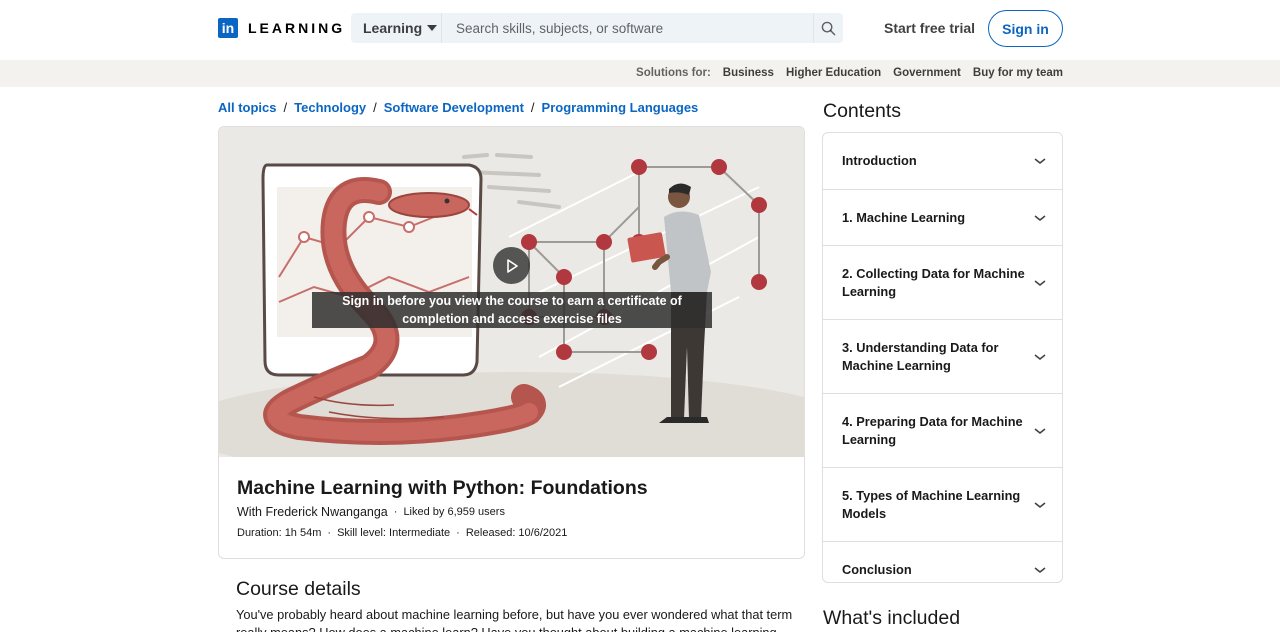 The height and width of the screenshot is (632, 1280). I want to click on toc-item-machine-learning: 1. Machine Learning, so click(942, 218).